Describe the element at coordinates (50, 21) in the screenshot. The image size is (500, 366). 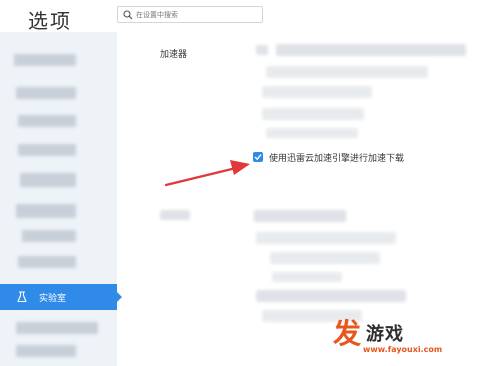
I see `page-title: 选项` at that location.